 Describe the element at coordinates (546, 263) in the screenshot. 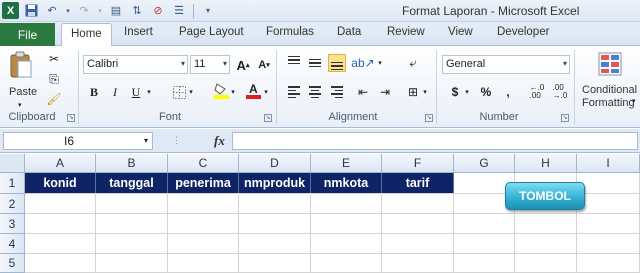

I see `cell-h5` at that location.